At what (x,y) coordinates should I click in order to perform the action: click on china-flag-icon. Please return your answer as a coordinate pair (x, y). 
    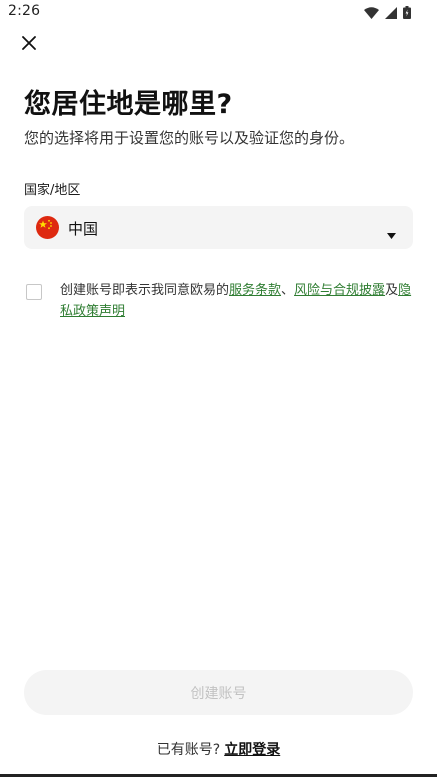
    Looking at the image, I should click on (47, 227).